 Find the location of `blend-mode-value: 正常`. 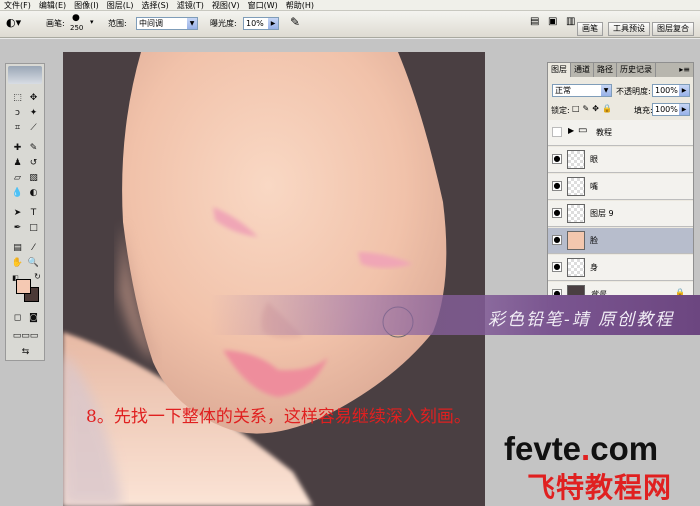

blend-mode-value: 正常 is located at coordinates (563, 90).